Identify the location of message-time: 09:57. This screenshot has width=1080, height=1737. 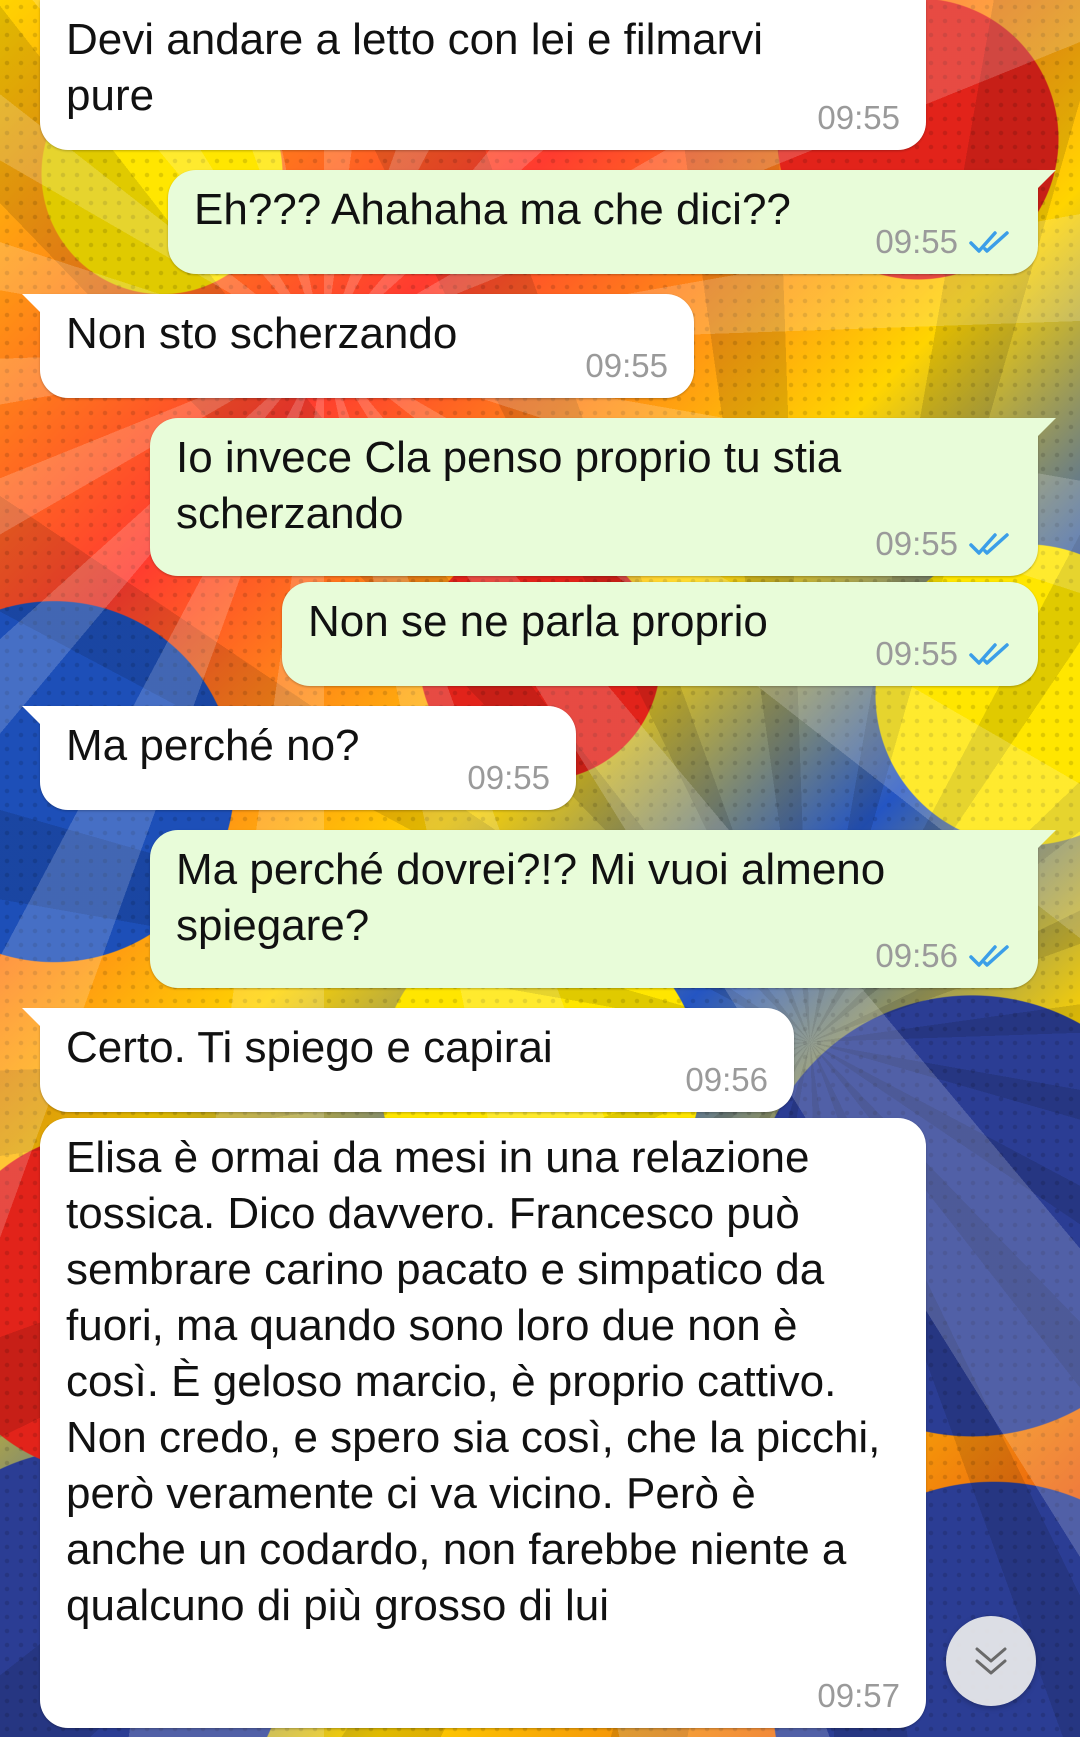
(858, 1695).